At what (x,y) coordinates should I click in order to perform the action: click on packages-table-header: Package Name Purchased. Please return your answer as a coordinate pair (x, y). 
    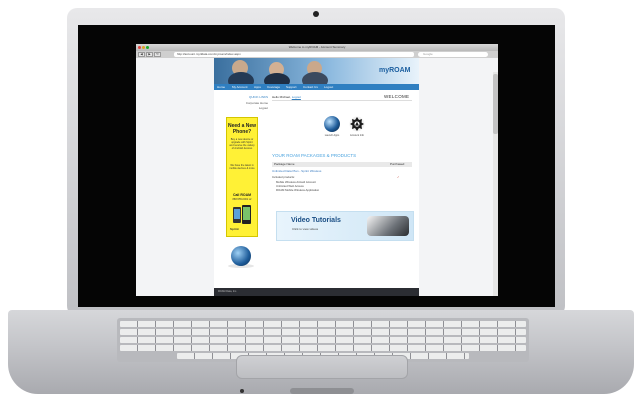
    Looking at the image, I should click on (342, 164).